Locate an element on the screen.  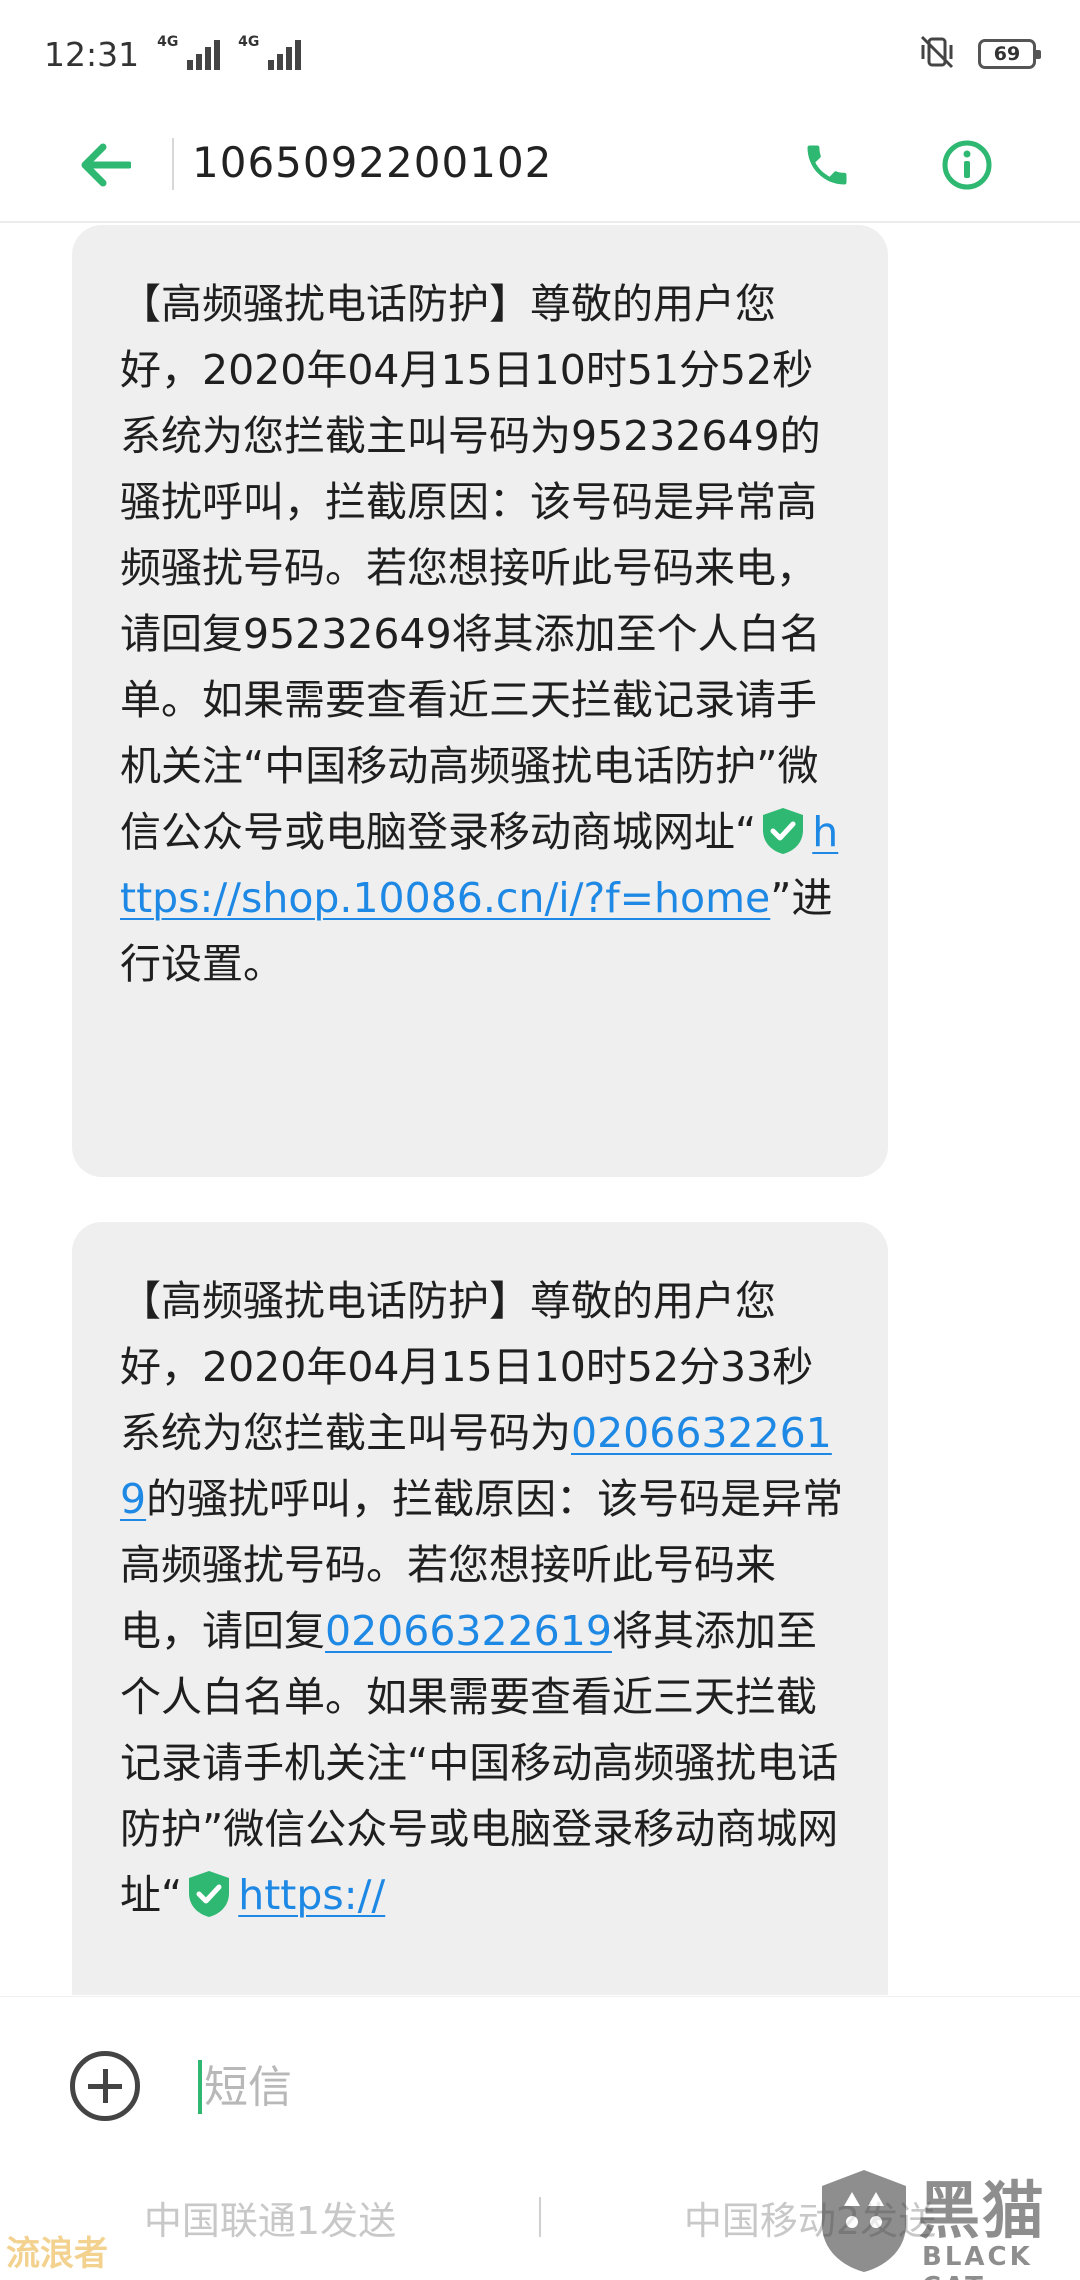
watermark-blackcat: 黑猫 BLACK CAT is located at coordinates (944, 2220).